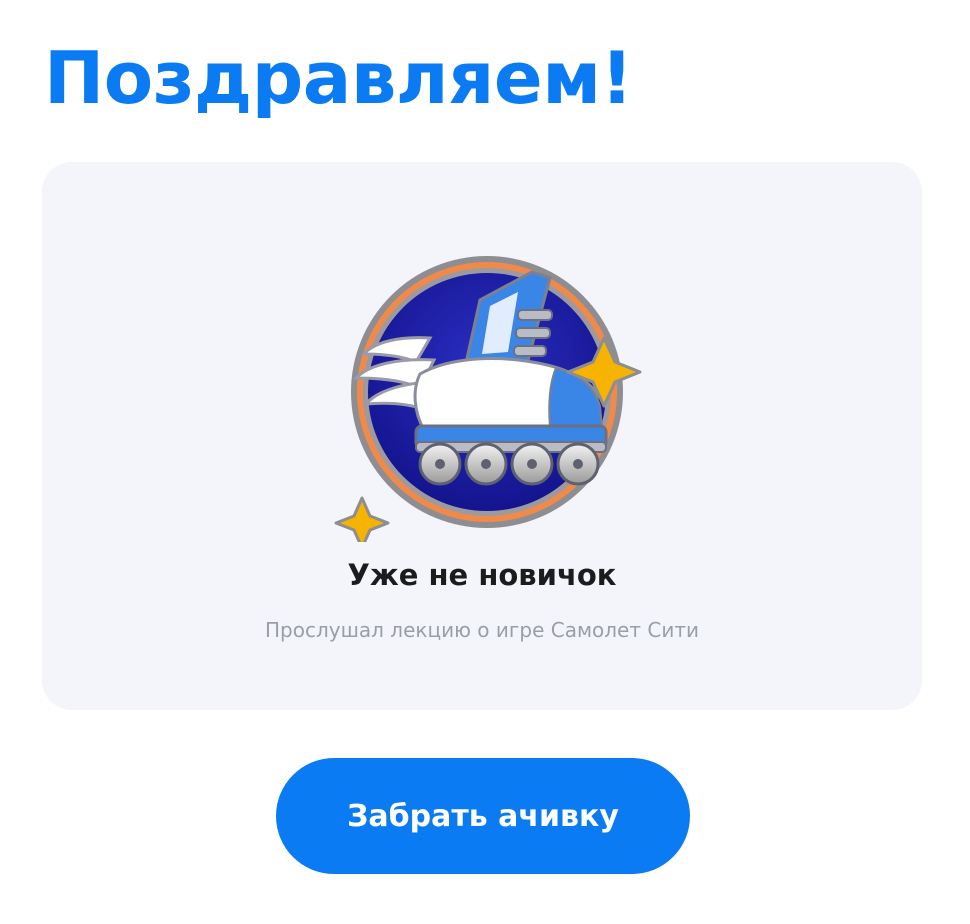 The image size is (970, 924). What do you see at coordinates (482, 575) in the screenshot?
I see `achievement-title: Уже не новичок` at bounding box center [482, 575].